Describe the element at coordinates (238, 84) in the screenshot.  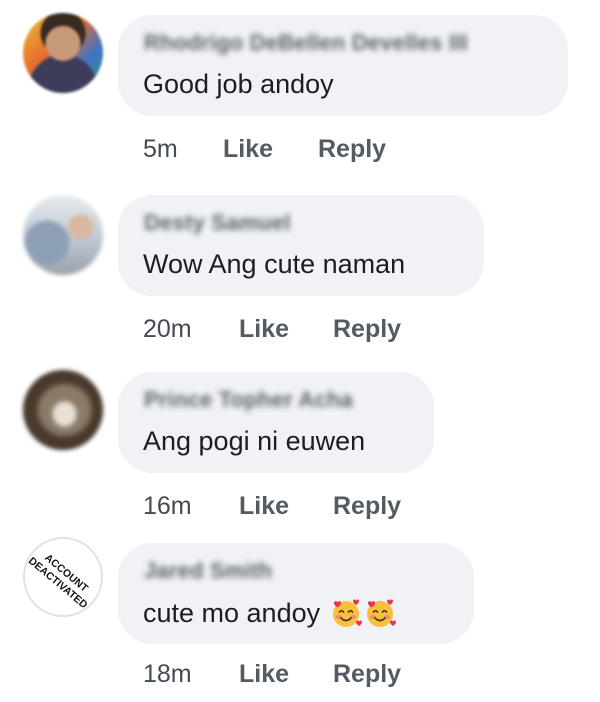
I see `comment-text: Good job andoy` at that location.